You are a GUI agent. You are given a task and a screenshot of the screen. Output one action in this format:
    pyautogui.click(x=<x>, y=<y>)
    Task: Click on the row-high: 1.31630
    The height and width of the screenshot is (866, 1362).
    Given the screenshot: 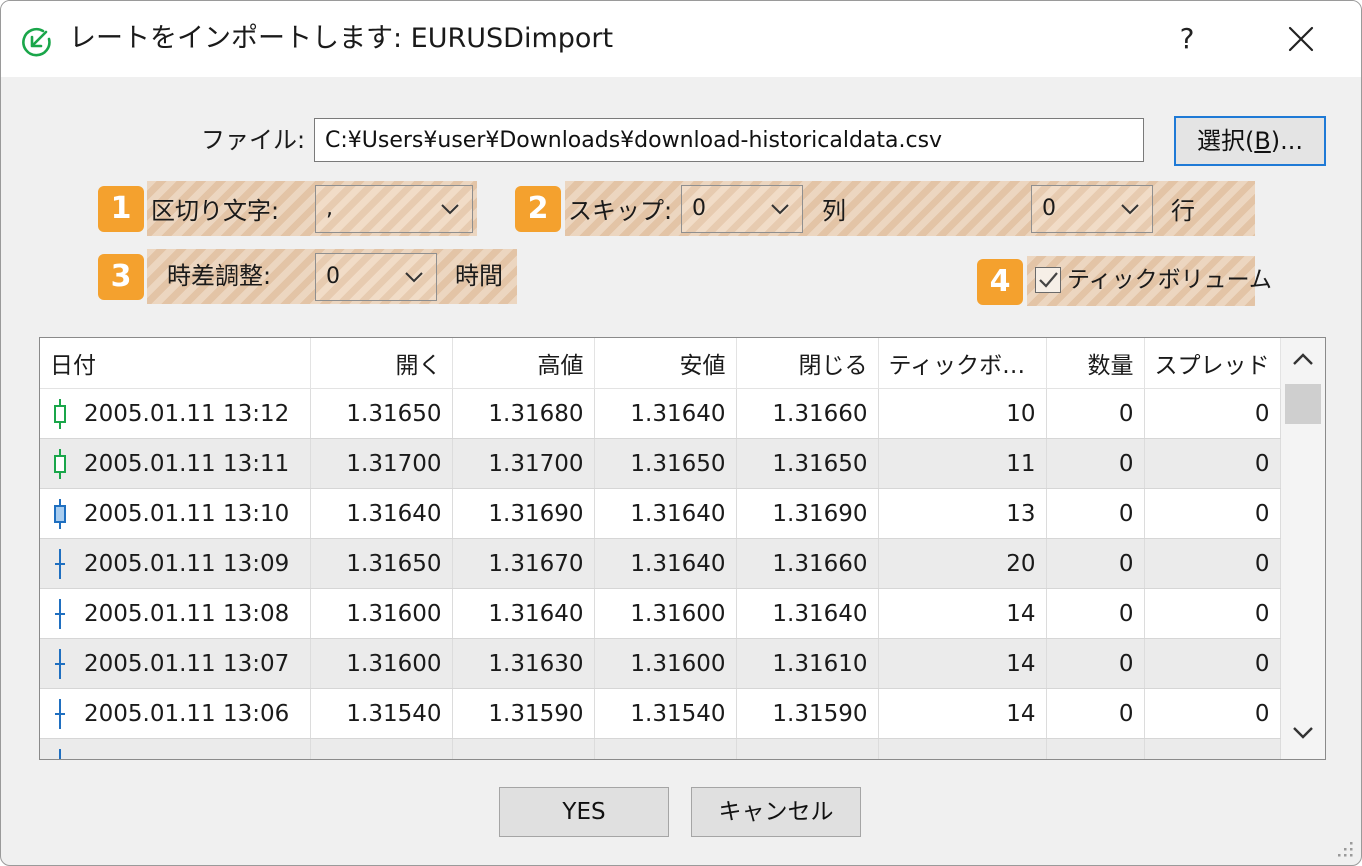 What is the action you would take?
    pyautogui.click(x=523, y=663)
    